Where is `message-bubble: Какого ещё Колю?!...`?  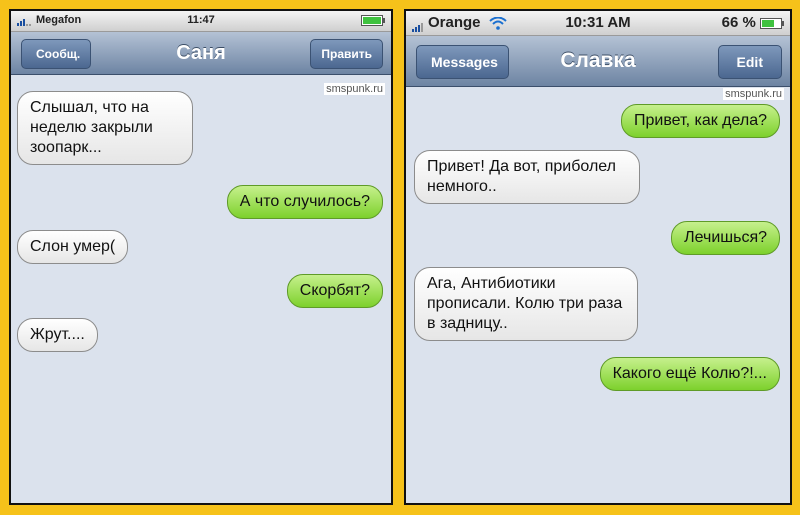
message-bubble: Какого ещё Колю?!... is located at coordinates (689, 374).